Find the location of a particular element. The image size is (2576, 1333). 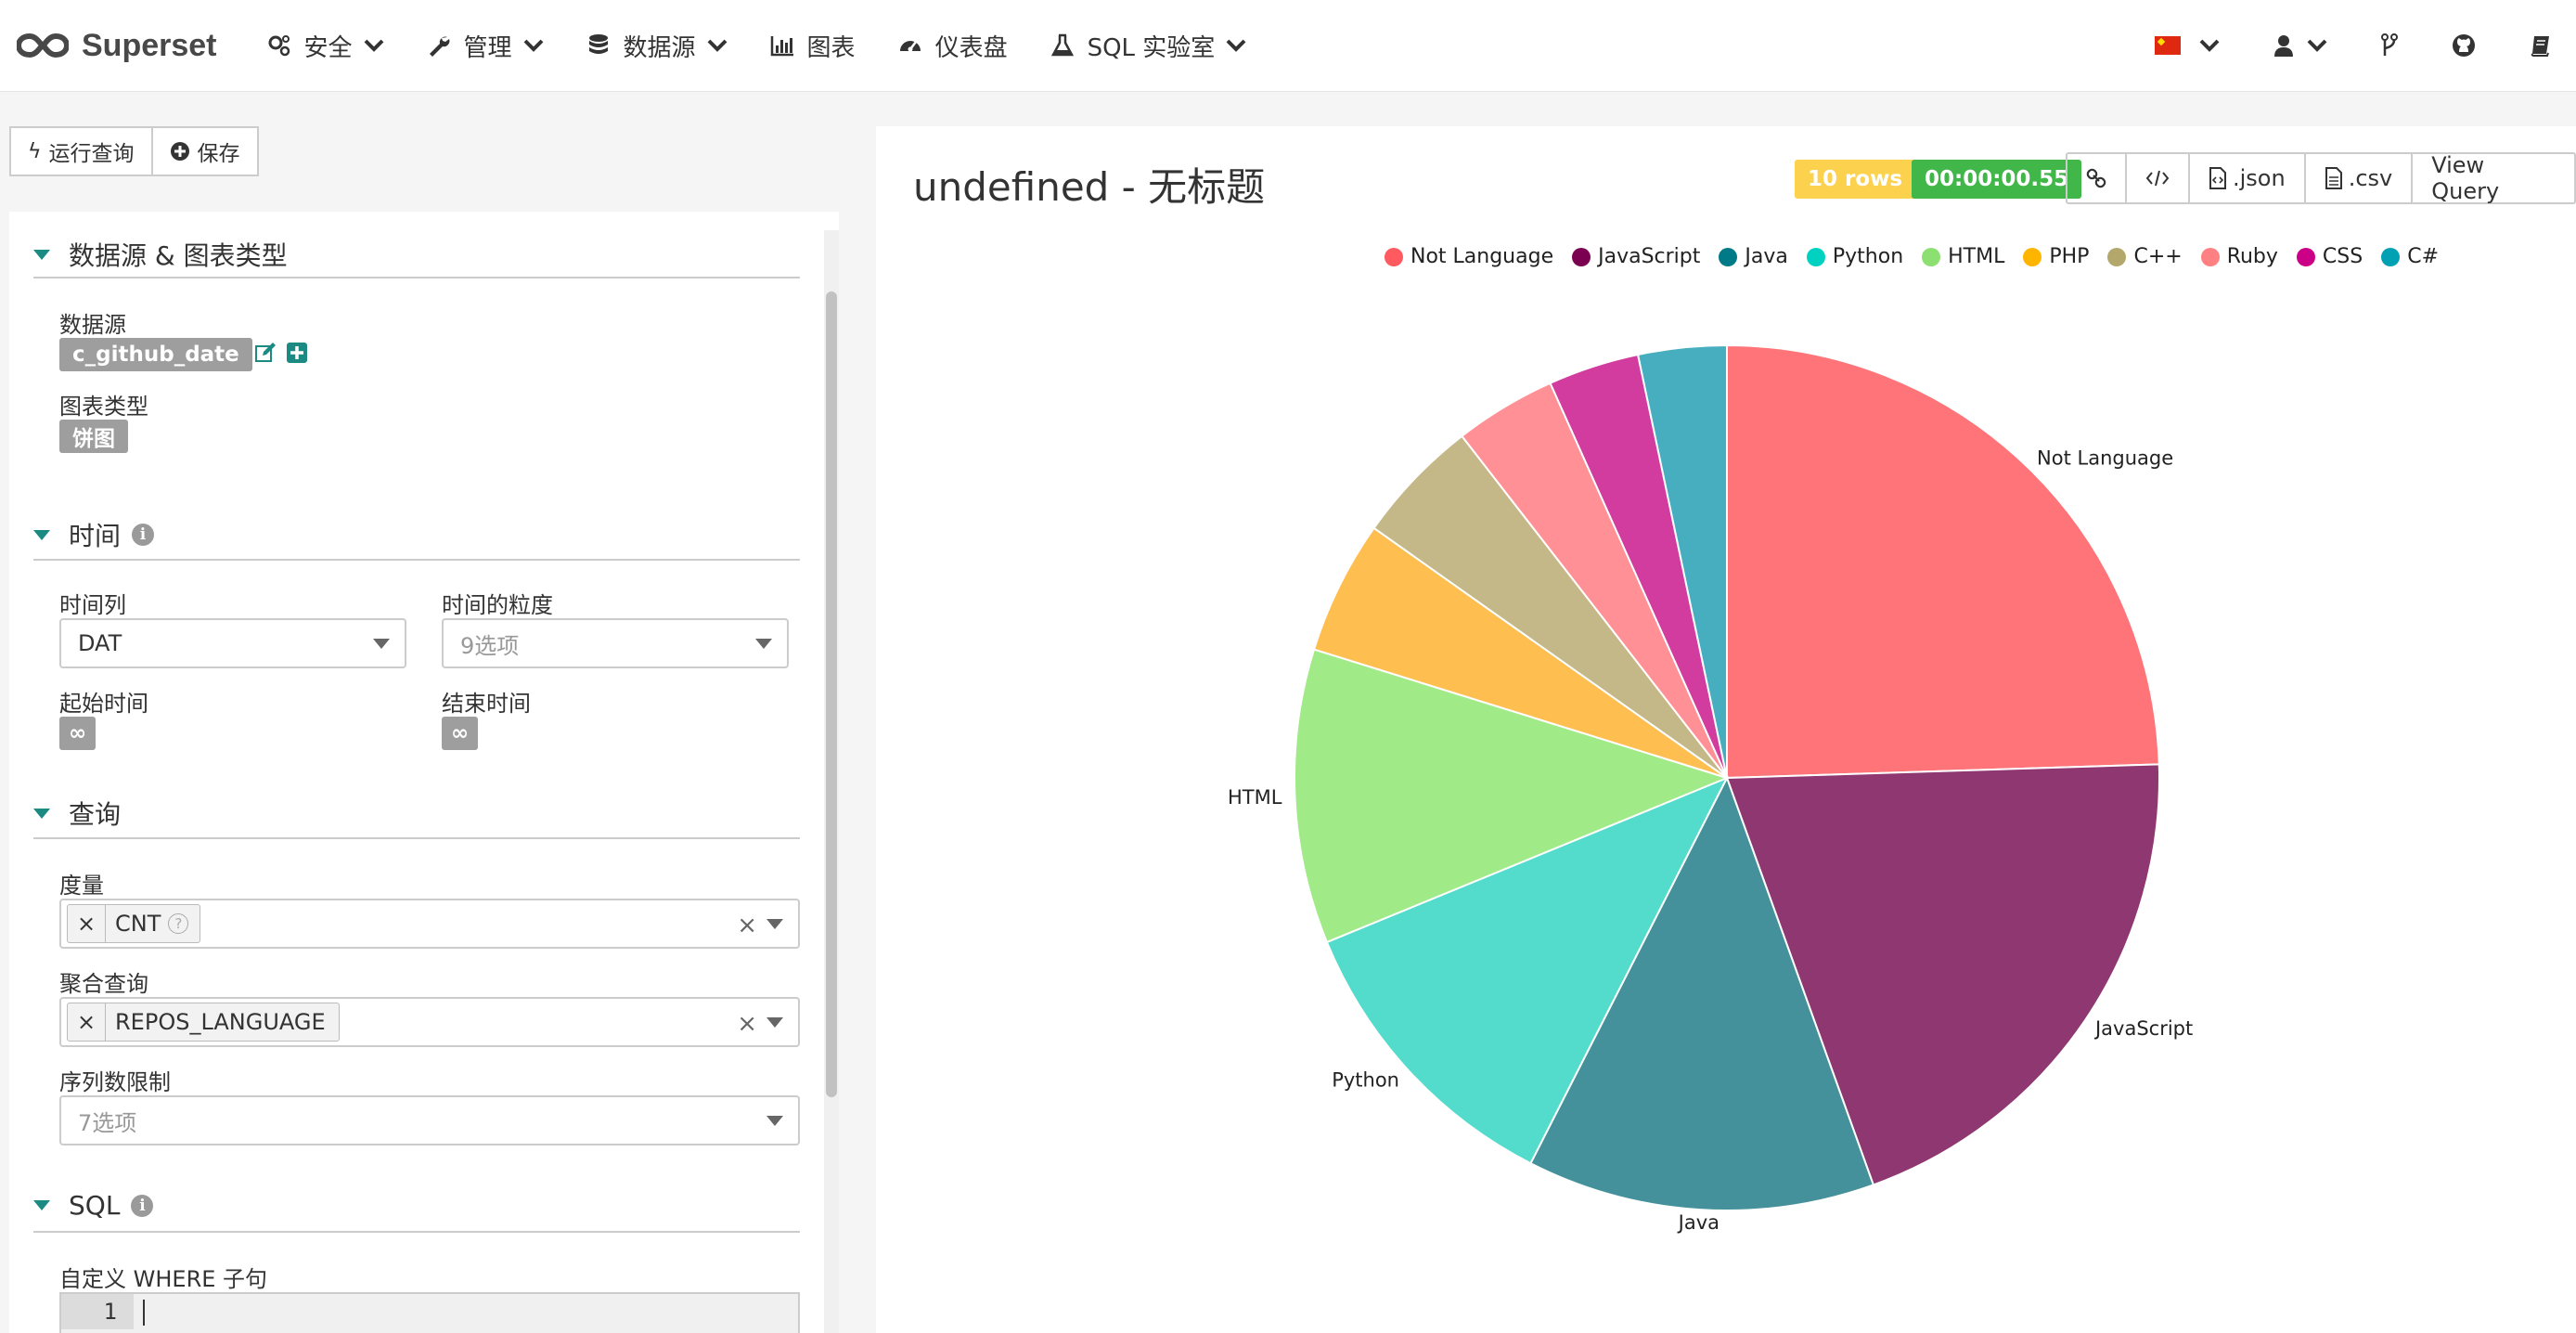

groupby-chip-label: REPOS_LANGUAGE is located at coordinates (220, 1022).